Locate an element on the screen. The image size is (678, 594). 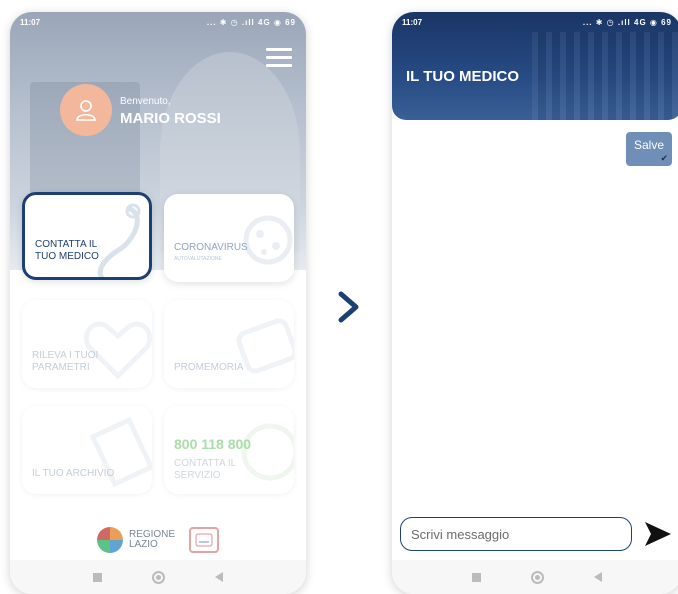
contact-doctor-tile: CONTATTA IL TUO MEDICO is located at coordinates (87, 236).